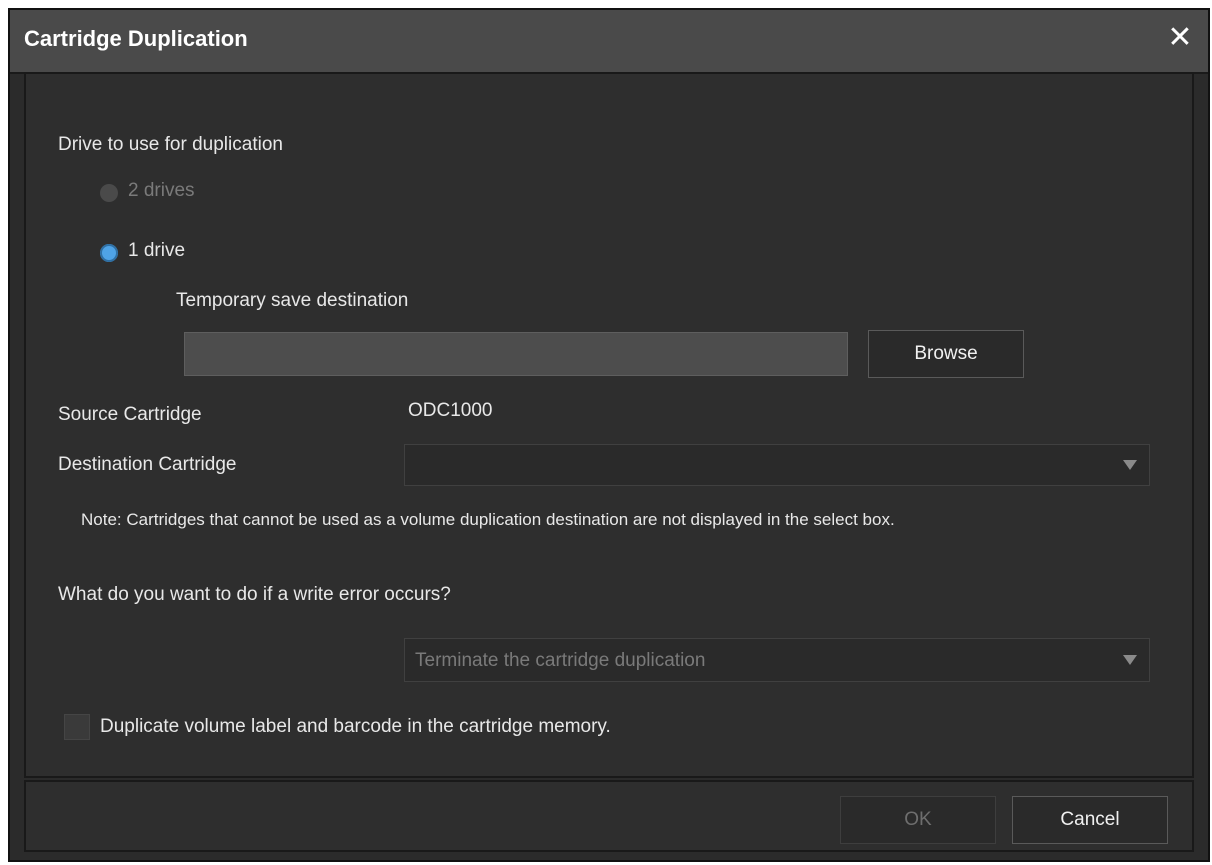 This screenshot has width=1212, height=865. What do you see at coordinates (609, 42) in the screenshot?
I see `title-bar: Cartridge Duplication ✕` at bounding box center [609, 42].